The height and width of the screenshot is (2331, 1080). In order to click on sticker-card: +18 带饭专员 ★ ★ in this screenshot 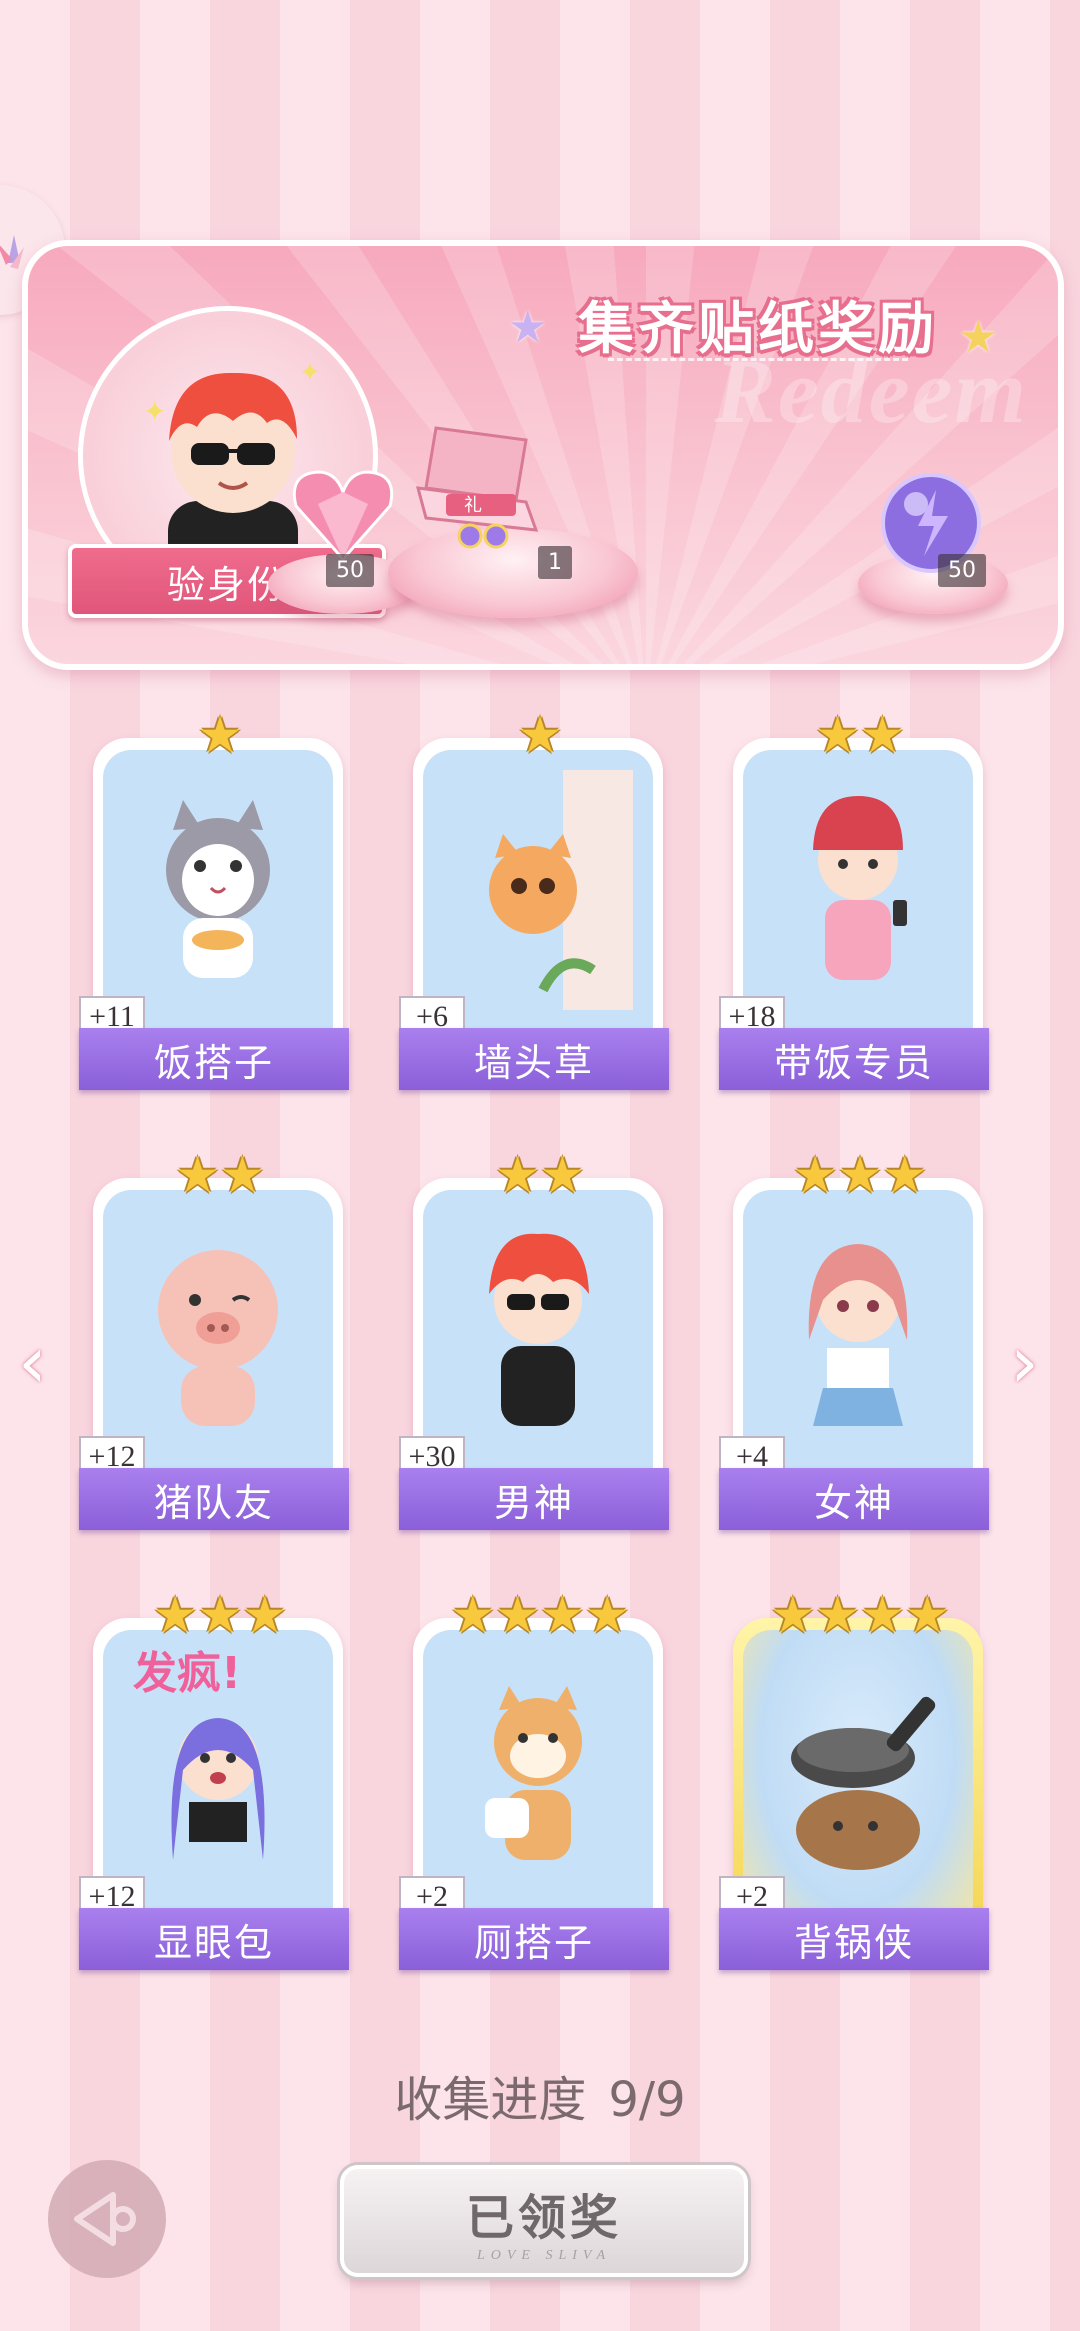, I will do `click(857, 899)`.